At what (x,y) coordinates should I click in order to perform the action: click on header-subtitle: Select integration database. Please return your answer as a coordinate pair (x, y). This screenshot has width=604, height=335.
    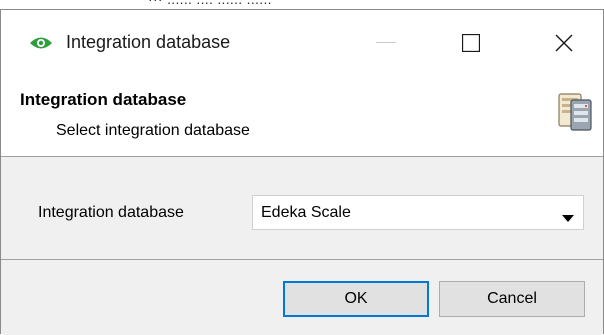
    Looking at the image, I should click on (153, 130).